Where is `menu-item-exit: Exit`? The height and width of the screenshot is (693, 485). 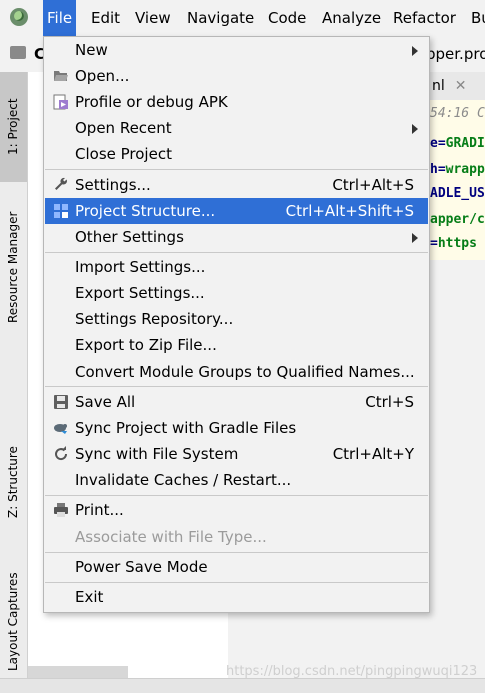
menu-item-exit: Exit is located at coordinates (236, 597).